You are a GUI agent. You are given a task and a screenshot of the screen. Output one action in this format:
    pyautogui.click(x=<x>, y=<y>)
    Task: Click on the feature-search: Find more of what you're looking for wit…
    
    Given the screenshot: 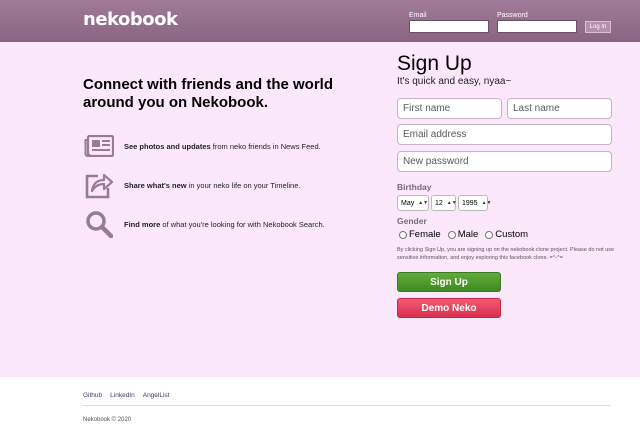 What is the action you would take?
    pyautogui.click(x=204, y=224)
    